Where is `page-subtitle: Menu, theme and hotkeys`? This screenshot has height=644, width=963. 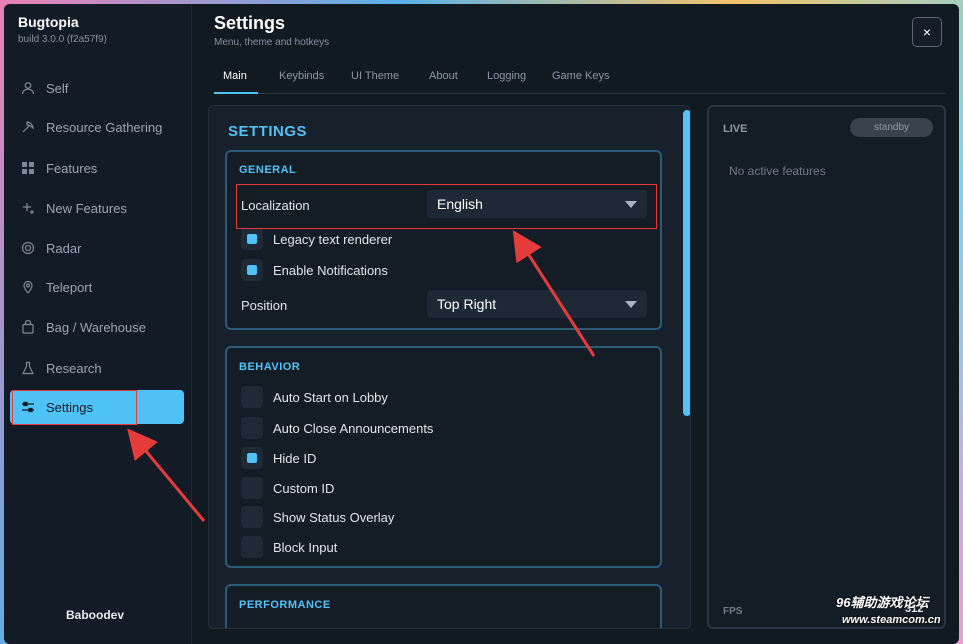 page-subtitle: Menu, theme and hotkeys is located at coordinates (272, 42).